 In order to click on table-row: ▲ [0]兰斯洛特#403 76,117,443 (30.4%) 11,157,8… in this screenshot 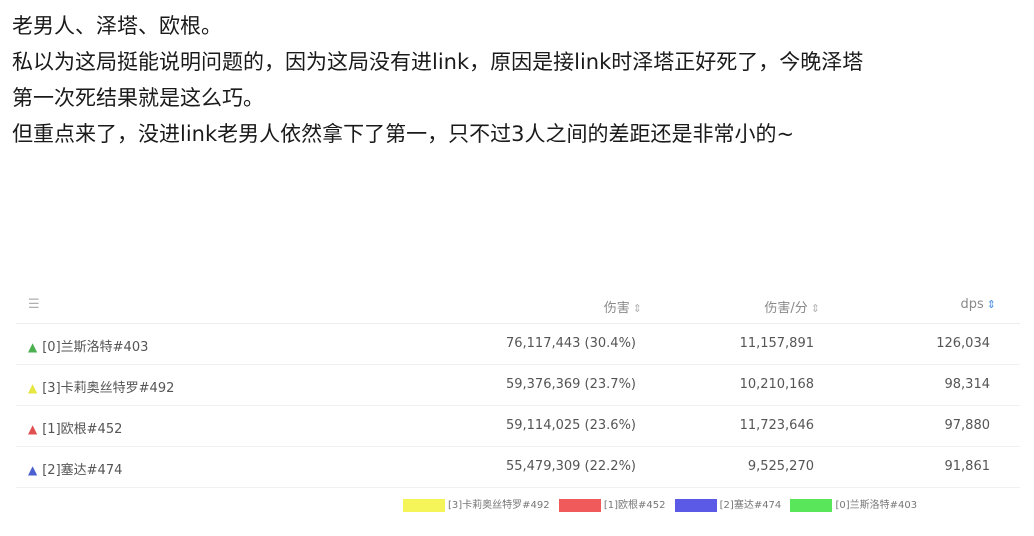, I will do `click(518, 344)`.